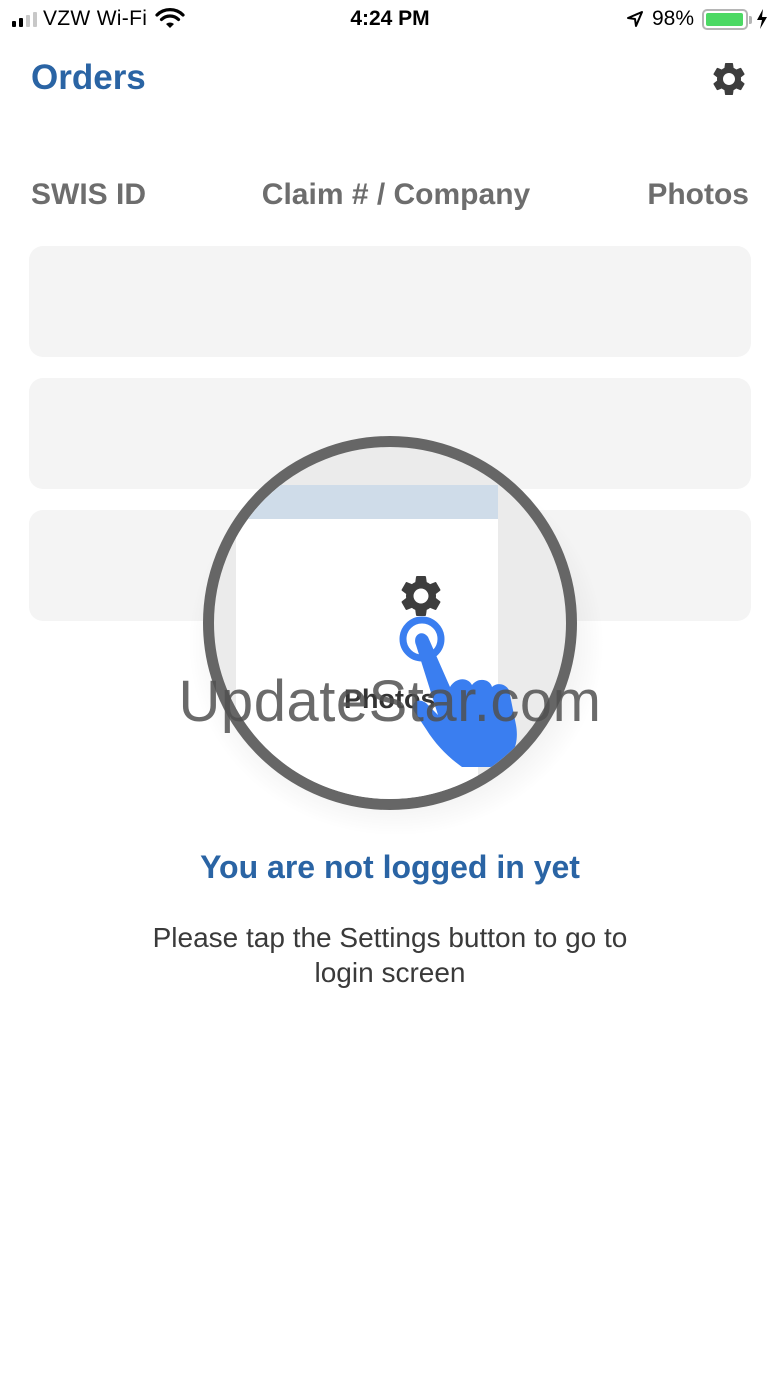 The image size is (780, 1387). What do you see at coordinates (367, 502) in the screenshot?
I see `magnified-card-header` at bounding box center [367, 502].